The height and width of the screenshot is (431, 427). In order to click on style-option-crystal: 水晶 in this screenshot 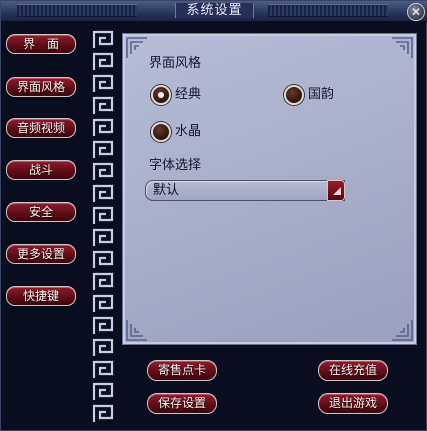, I will do `click(176, 132)`.